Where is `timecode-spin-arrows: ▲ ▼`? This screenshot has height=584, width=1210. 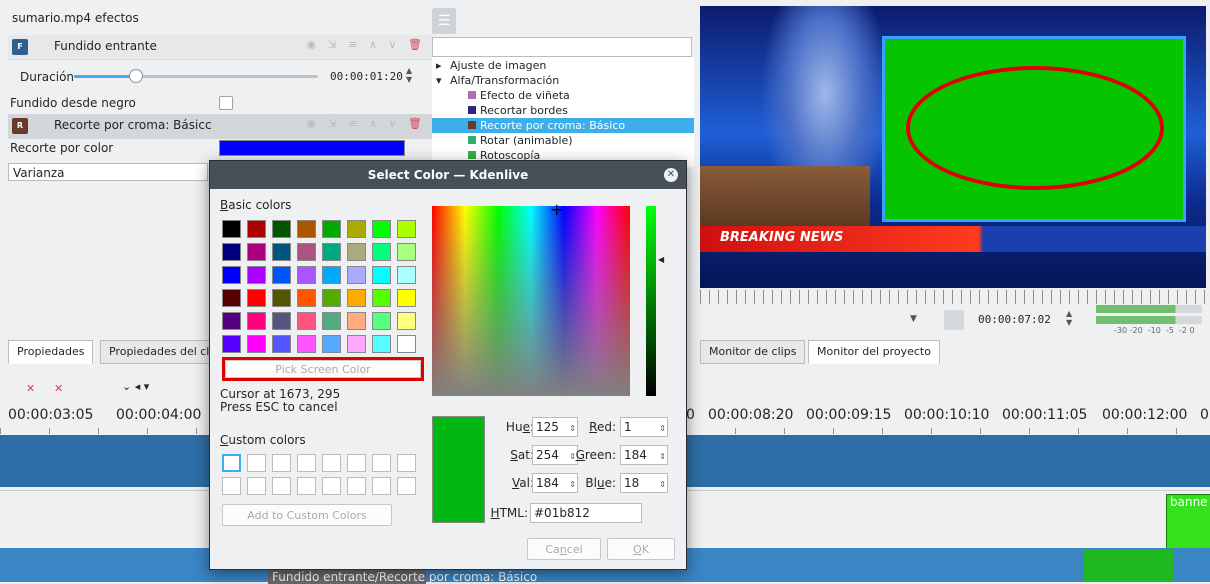 timecode-spin-arrows: ▲ ▼ is located at coordinates (1069, 318).